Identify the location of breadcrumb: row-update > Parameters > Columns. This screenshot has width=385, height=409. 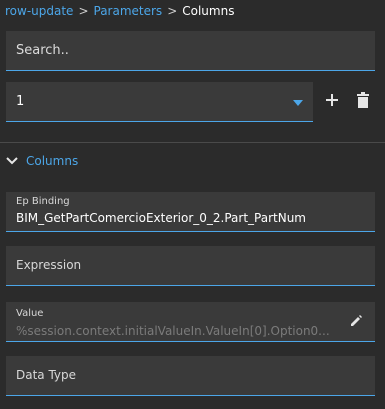
(119, 11).